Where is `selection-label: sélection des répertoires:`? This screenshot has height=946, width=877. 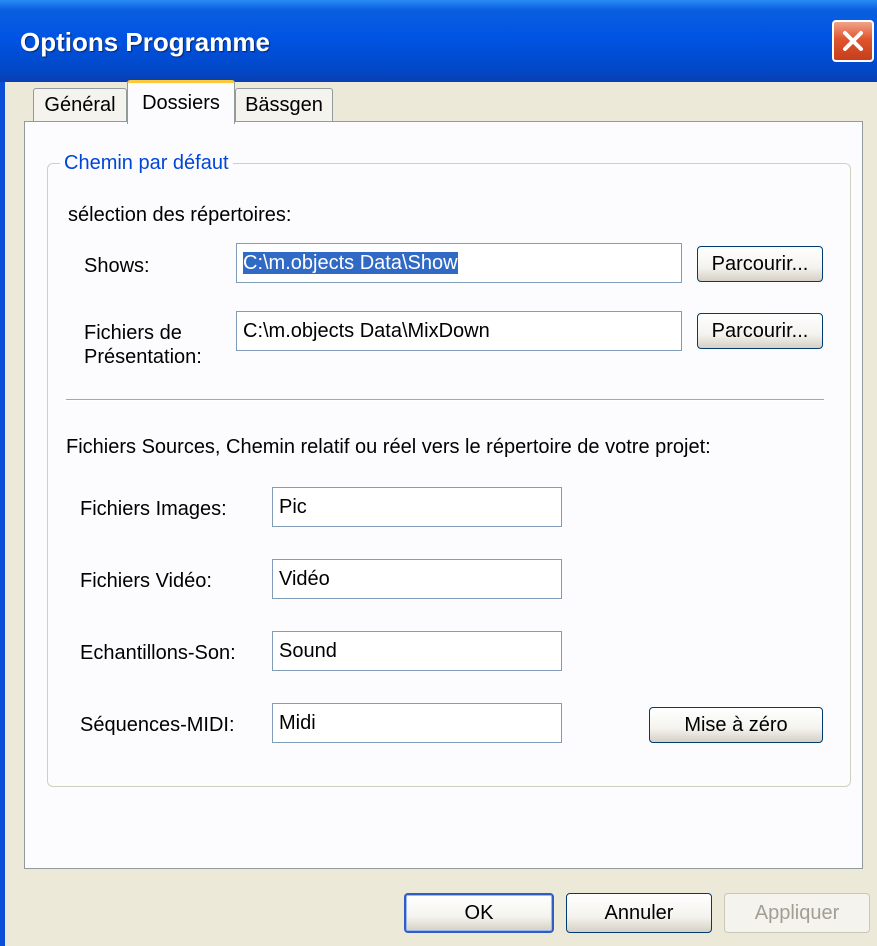
selection-label: sélection des répertoires: is located at coordinates (180, 215).